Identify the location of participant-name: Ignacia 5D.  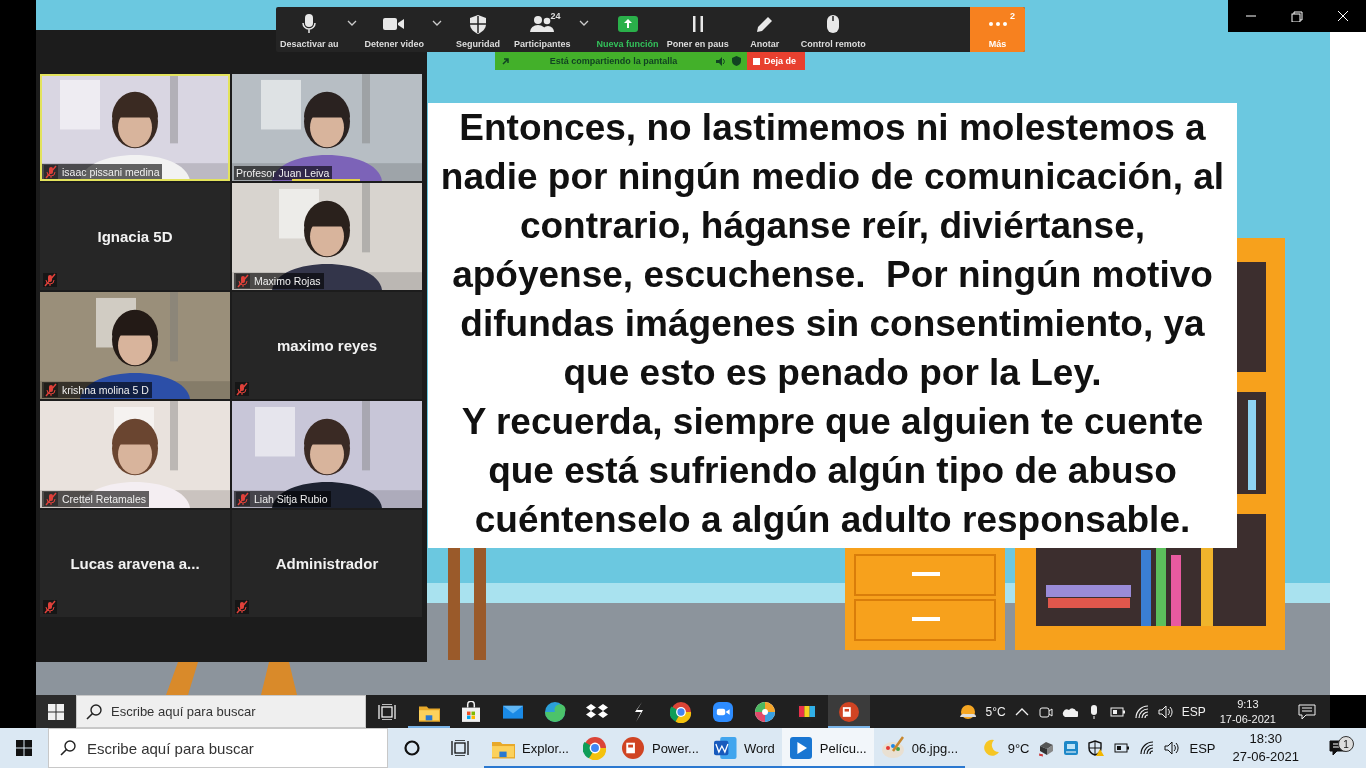
(135, 236).